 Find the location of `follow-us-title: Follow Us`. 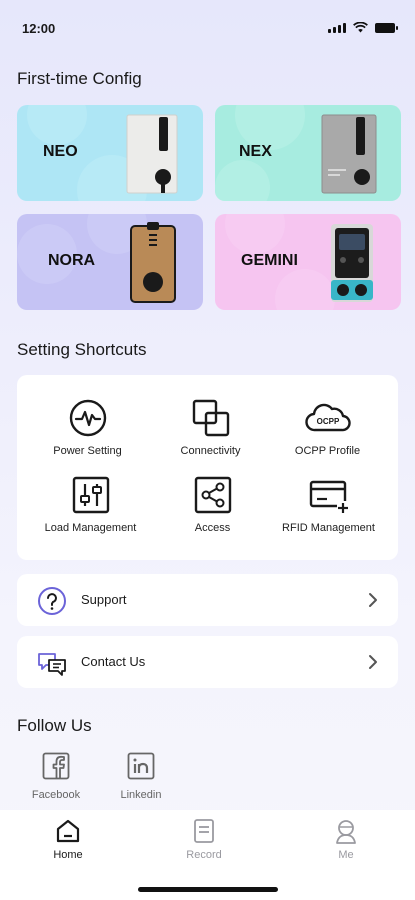

follow-us-title: Follow Us is located at coordinates (54, 725).